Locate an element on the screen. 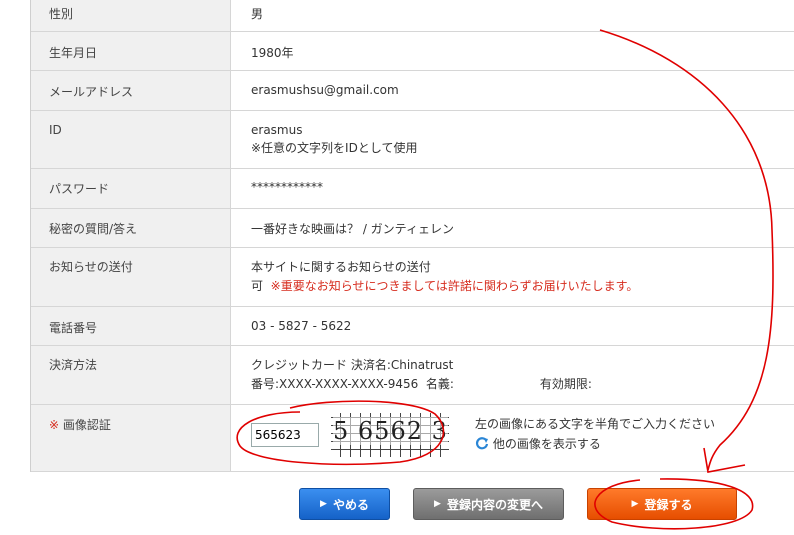  row-secret-question: 秘密の質問/答え 一番好きな映画は？ / ガンティェレン is located at coordinates (412, 228).